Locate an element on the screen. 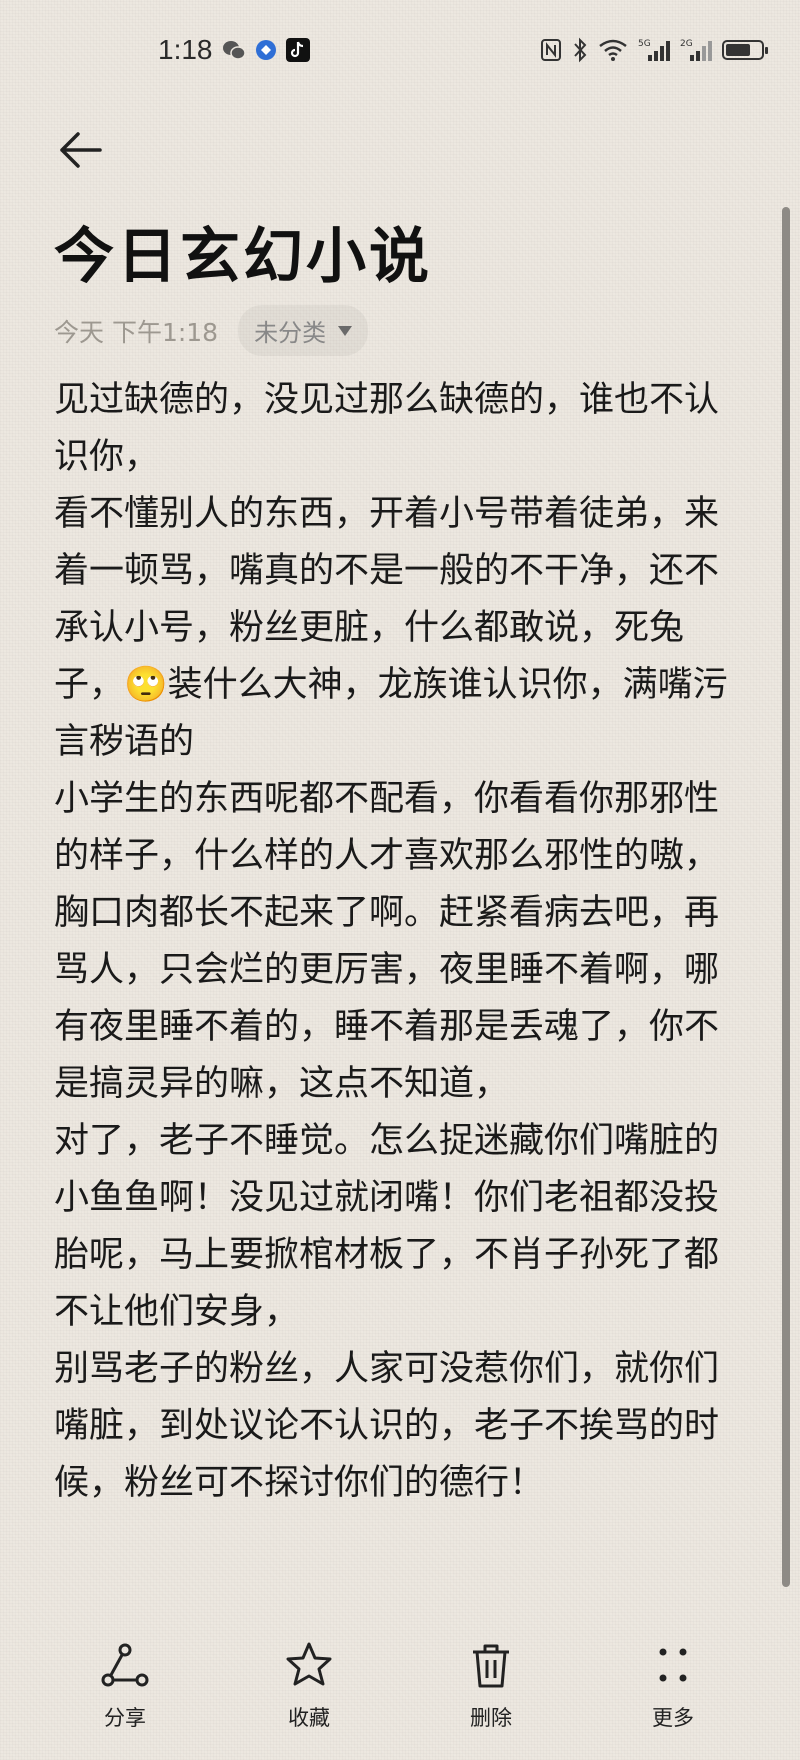 Image resolution: width=800 pixels, height=1760 pixels. share-button: 分享 is located at coordinates (125, 1686).